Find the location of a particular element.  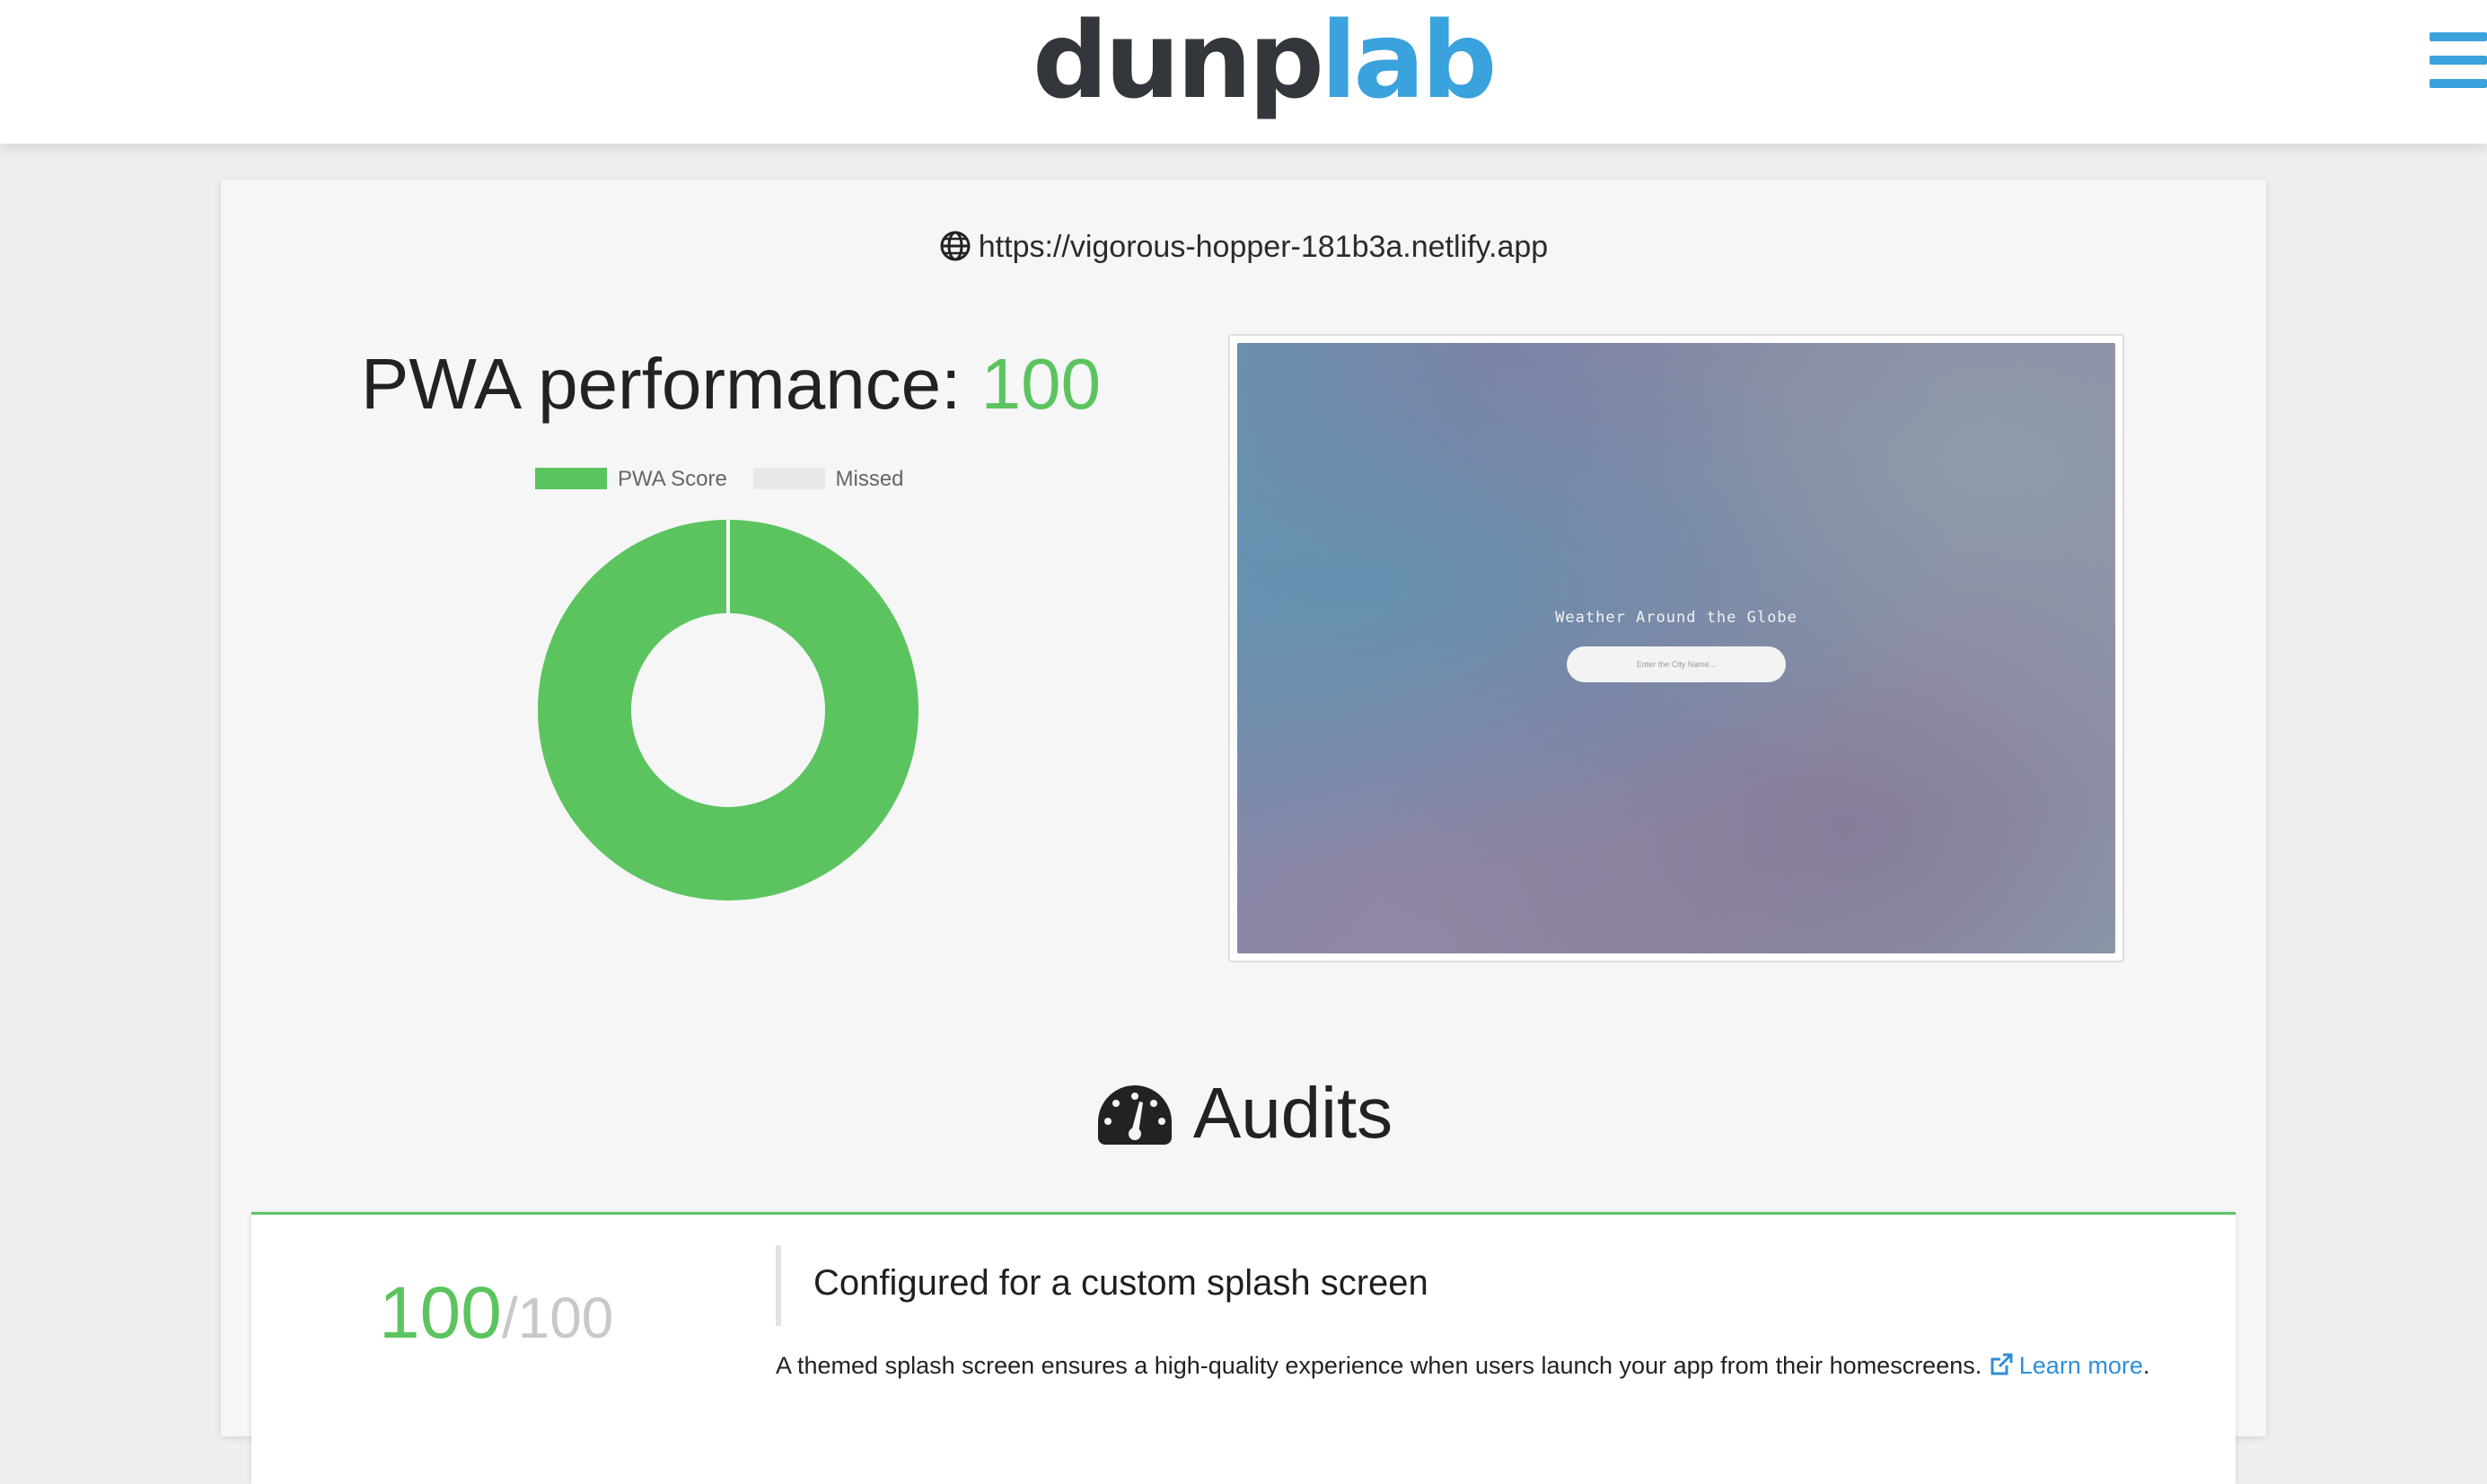

legend-item-pwa-score: PWA Score is located at coordinates (631, 479).